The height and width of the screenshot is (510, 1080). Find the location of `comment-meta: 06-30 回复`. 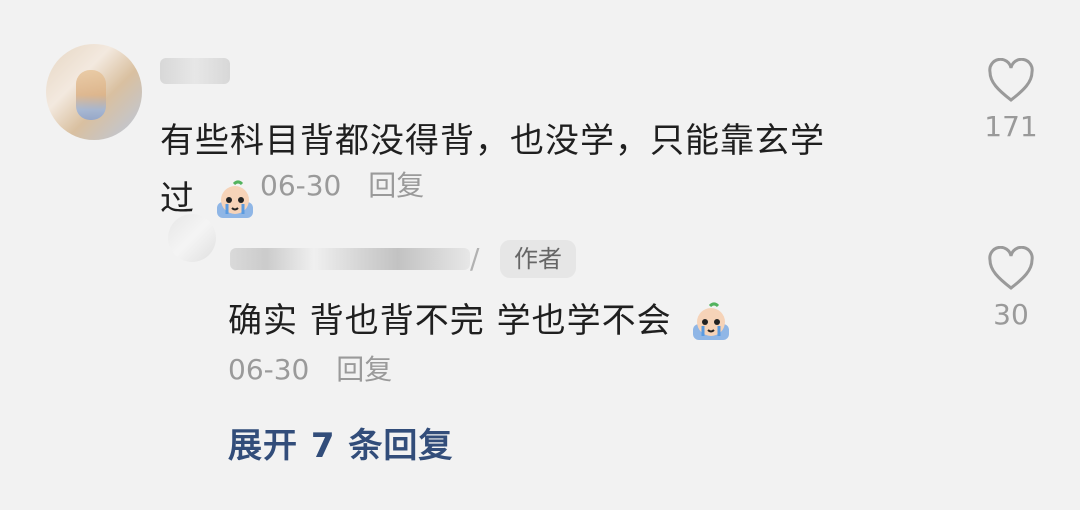

comment-meta: 06-30 回复 is located at coordinates (342, 184).